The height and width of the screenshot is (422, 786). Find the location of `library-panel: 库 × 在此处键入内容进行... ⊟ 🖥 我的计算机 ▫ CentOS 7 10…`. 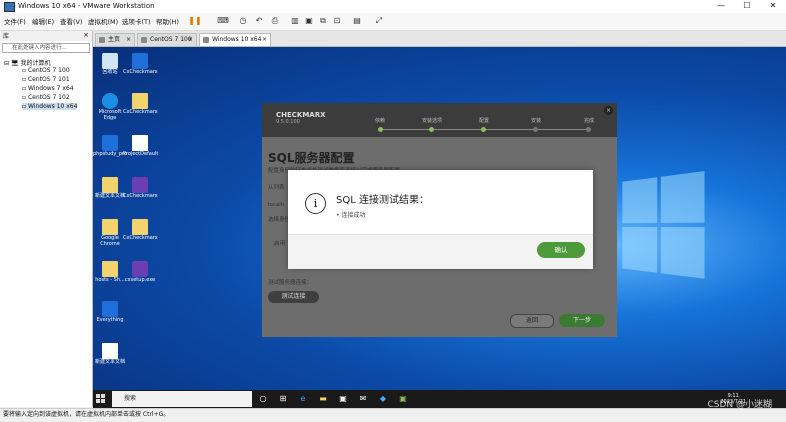

library-panel: 库 × 在此处键入内容进行... ⊟ 🖥 我的计算机 ▫ CentOS 7 10… is located at coordinates (46, 219).